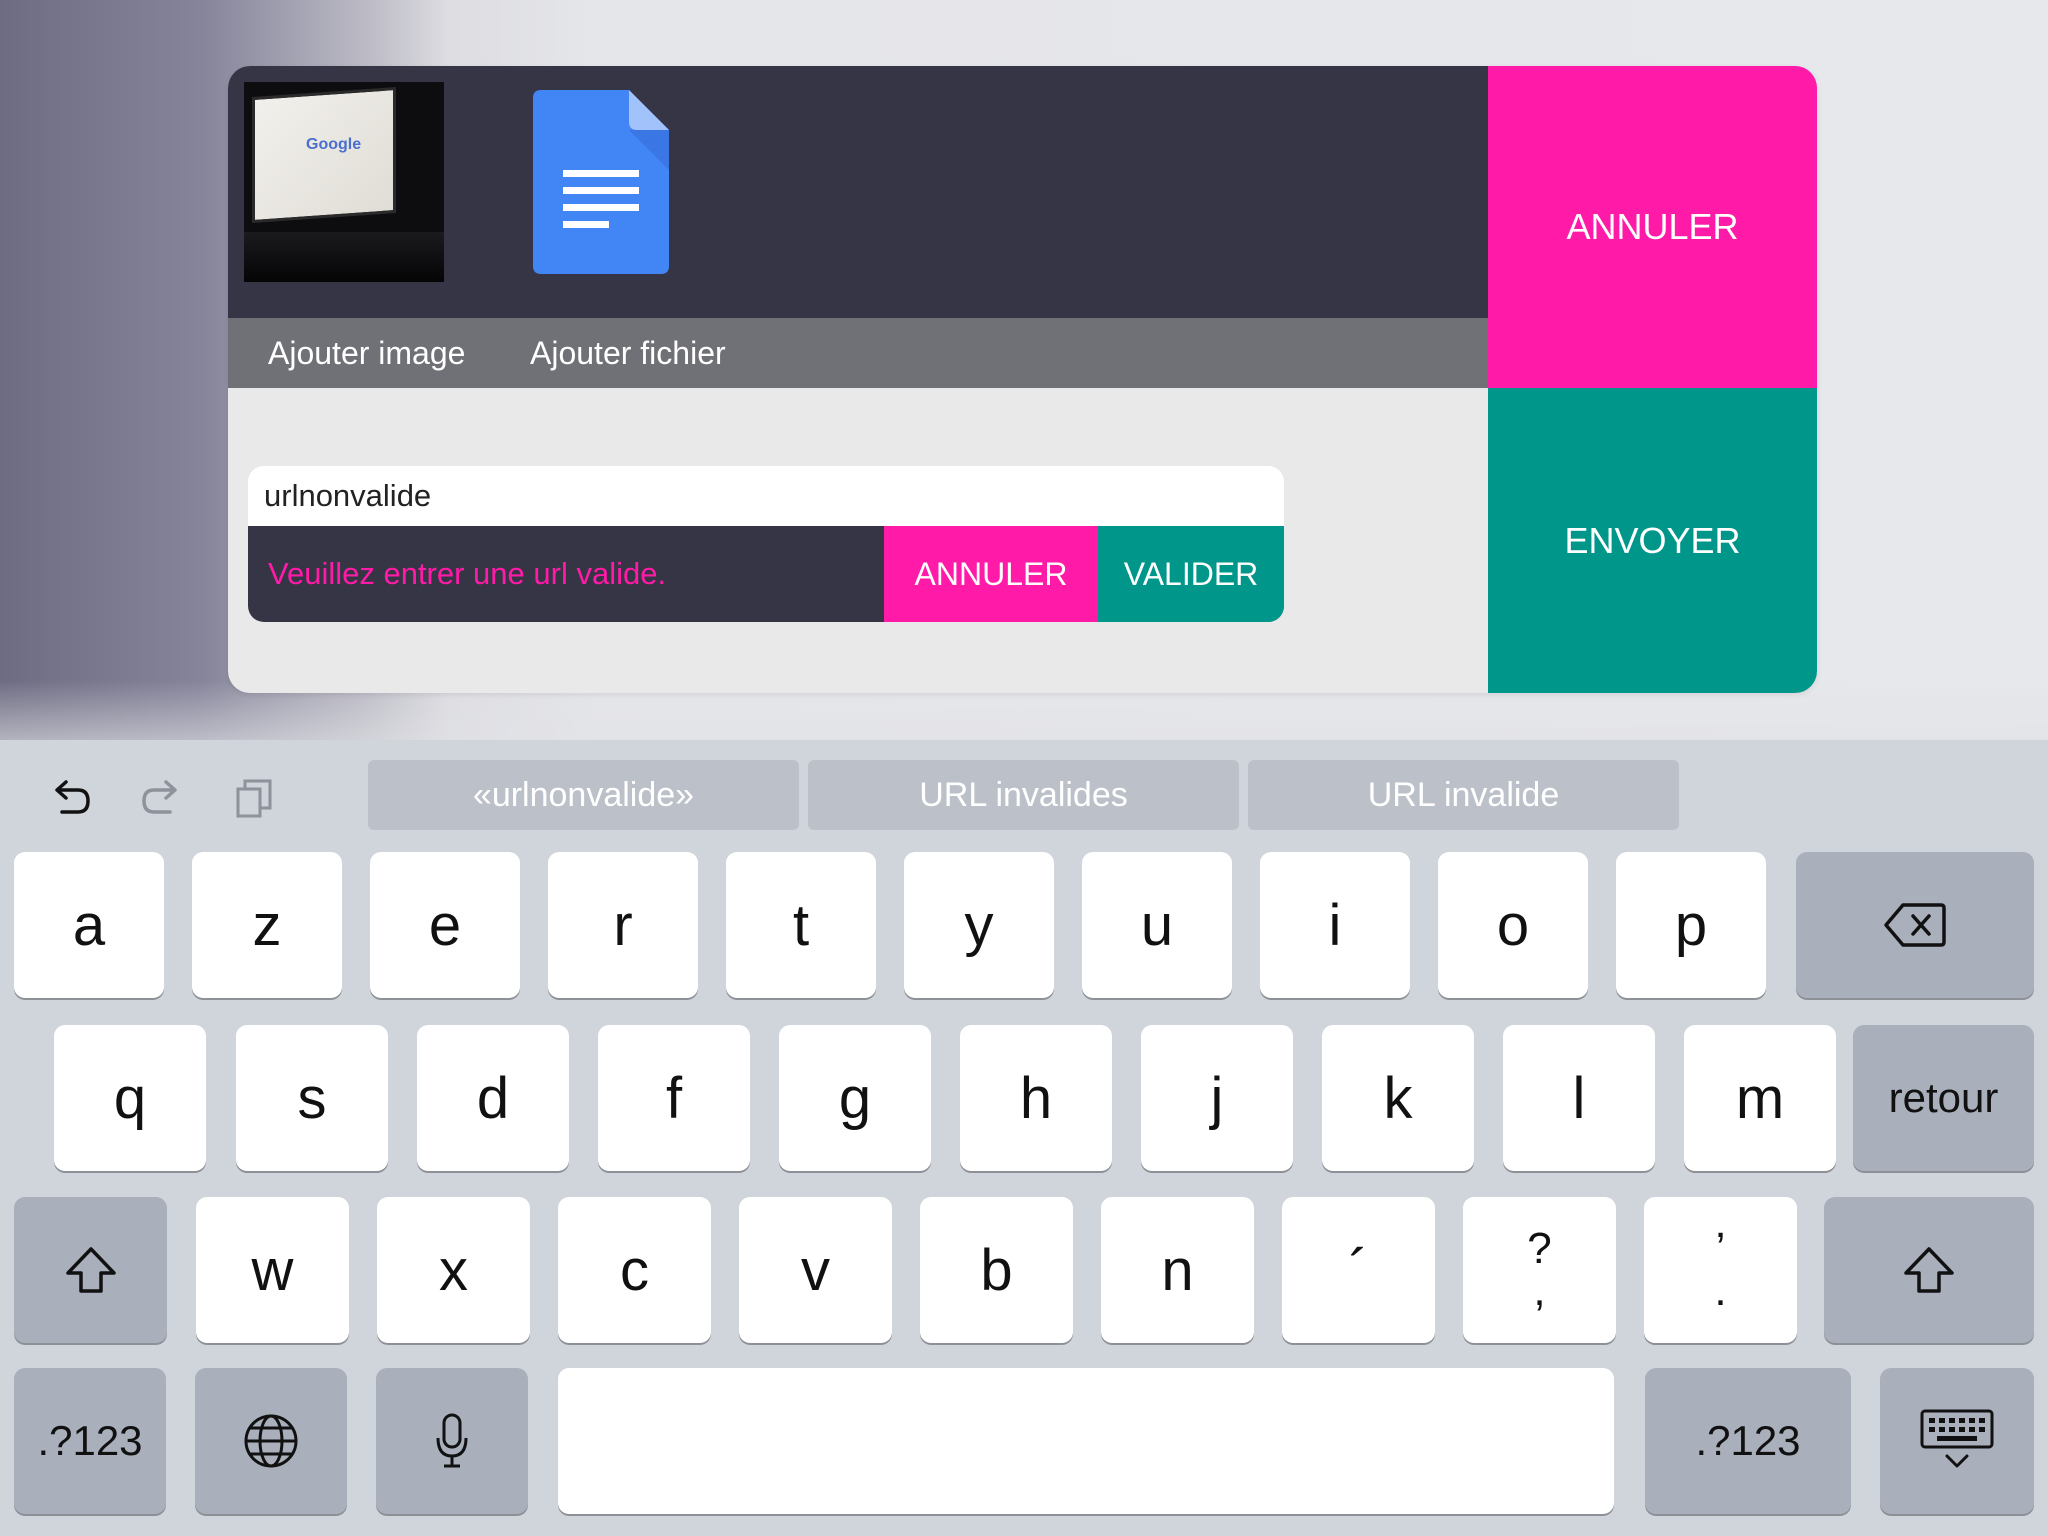 This screenshot has height=1536, width=2048. What do you see at coordinates (674, 1098) in the screenshot?
I see `key-f: f` at bounding box center [674, 1098].